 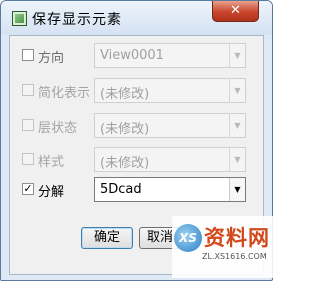 What do you see at coordinates (28, 55) in the screenshot?
I see `orientation-checkbox` at bounding box center [28, 55].